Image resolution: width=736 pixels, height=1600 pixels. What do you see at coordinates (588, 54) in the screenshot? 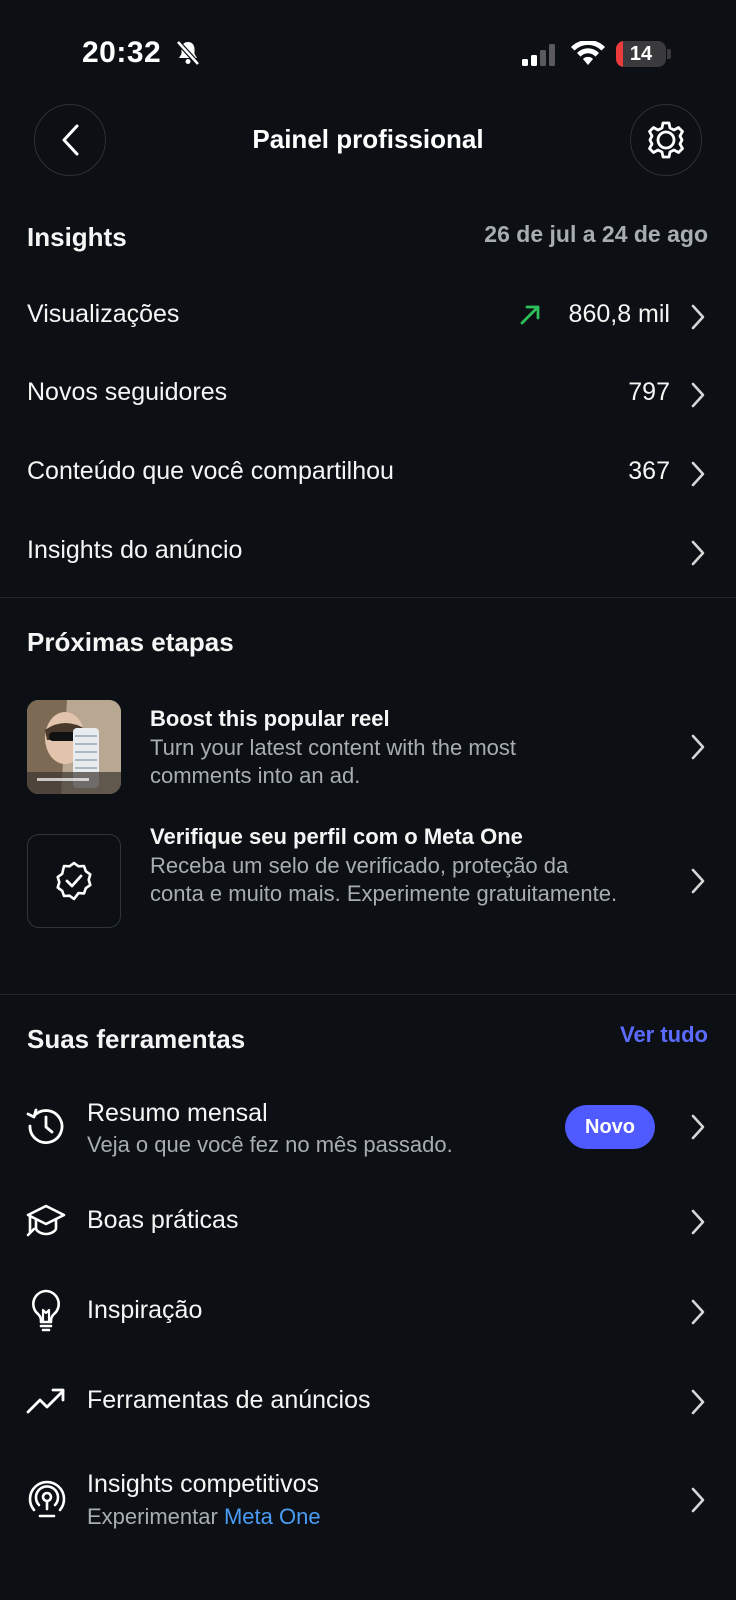
I see `wifi-icon` at bounding box center [588, 54].